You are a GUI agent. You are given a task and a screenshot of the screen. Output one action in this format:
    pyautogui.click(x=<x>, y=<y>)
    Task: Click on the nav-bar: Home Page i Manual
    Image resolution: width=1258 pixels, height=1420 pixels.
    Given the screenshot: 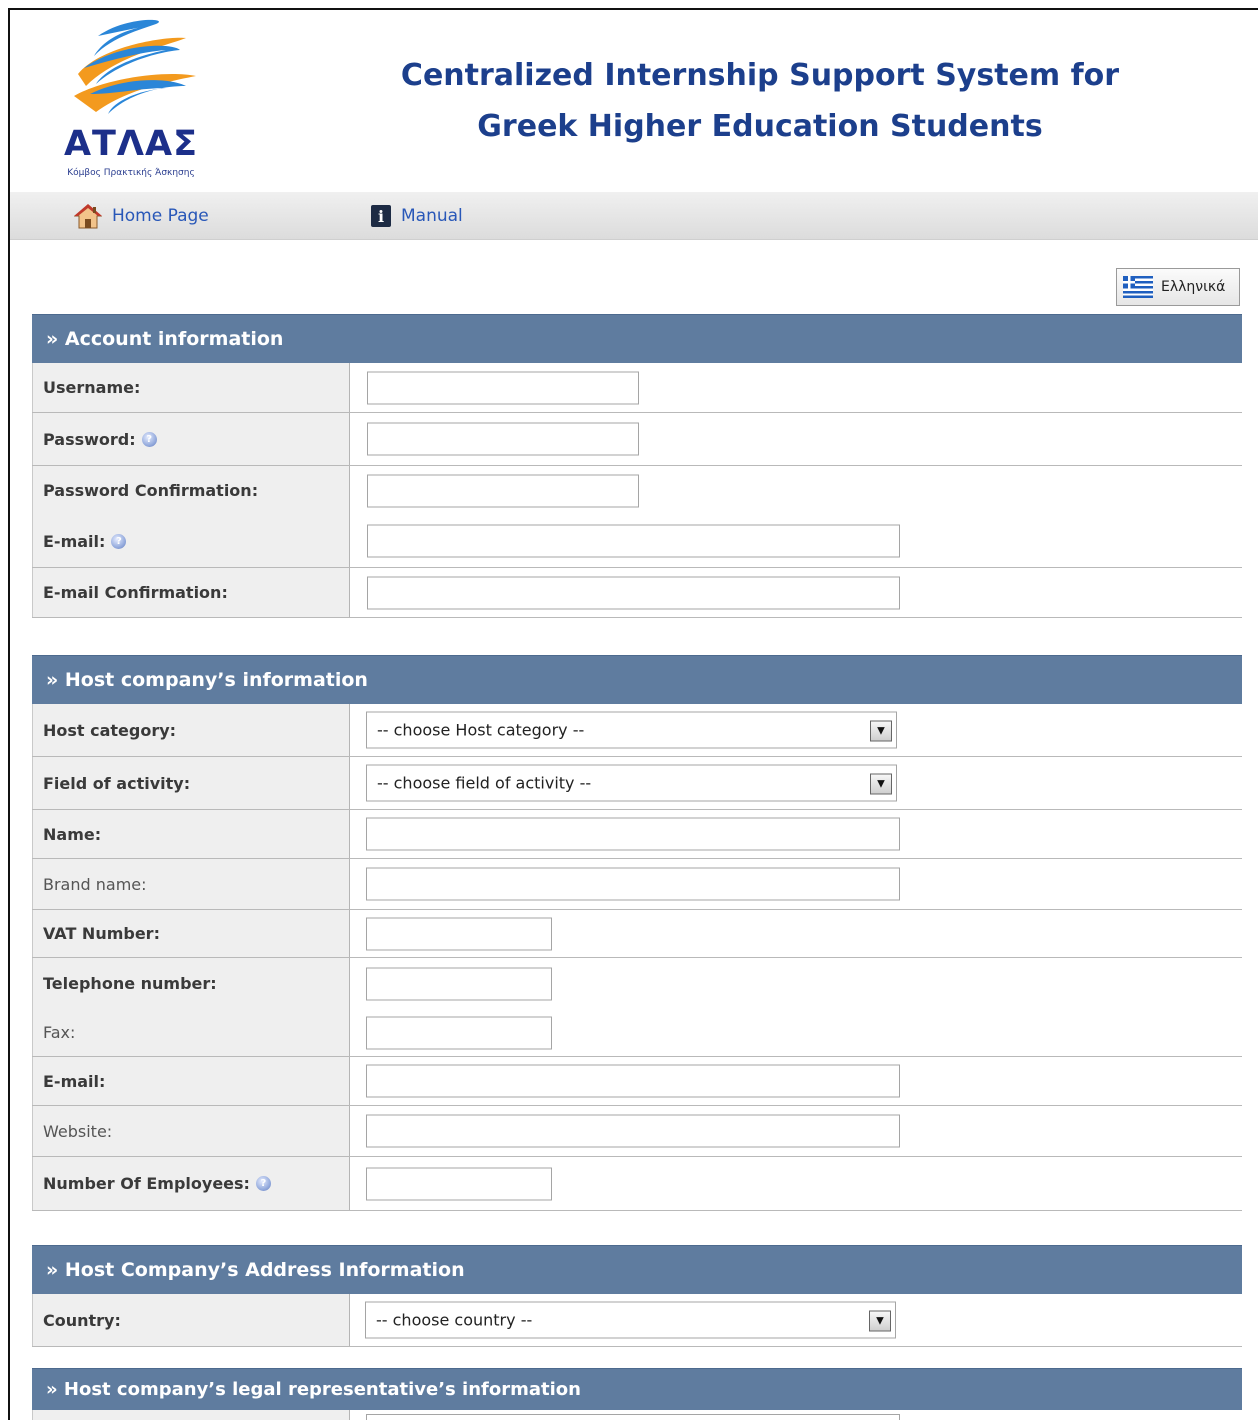 What is the action you would take?
    pyautogui.click(x=634, y=216)
    